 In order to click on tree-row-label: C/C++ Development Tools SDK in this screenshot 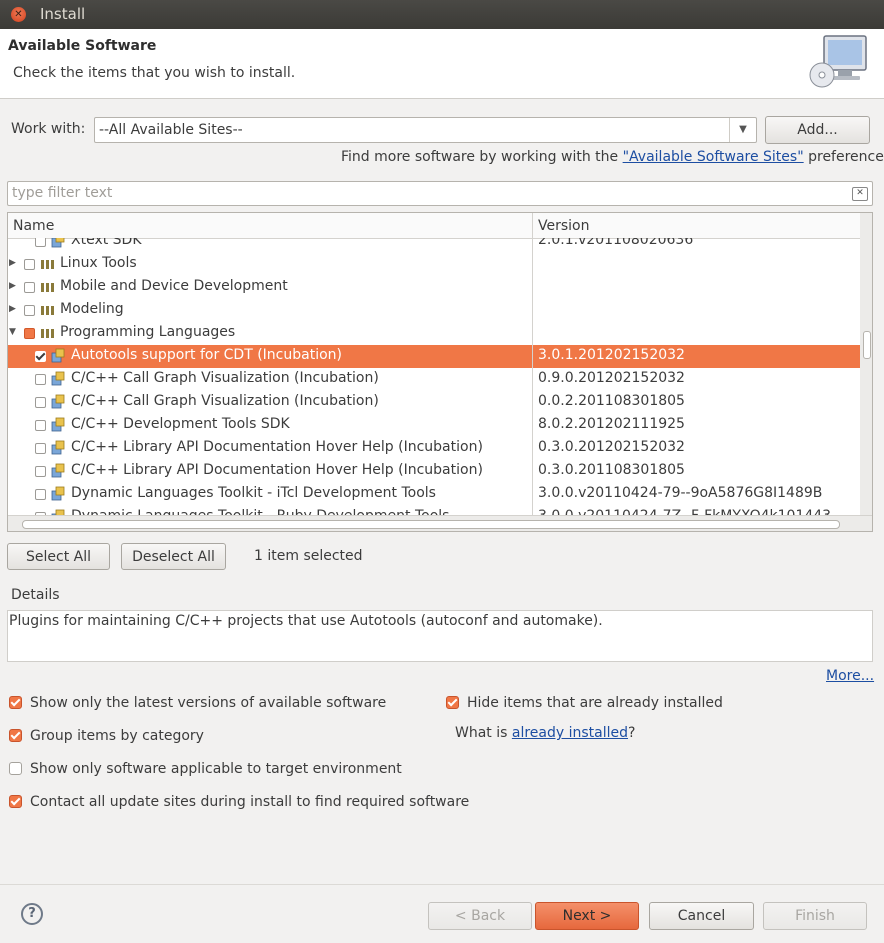, I will do `click(180, 424)`.